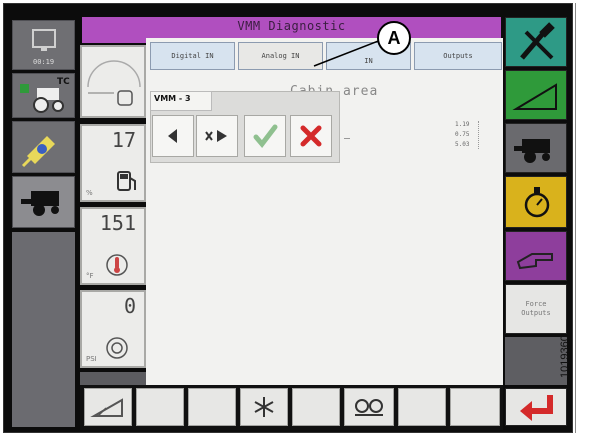 The image size is (599, 437). Describe the element at coordinates (113, 329) in the screenshot. I see `gauge-pressure: 0 PSI` at that location.